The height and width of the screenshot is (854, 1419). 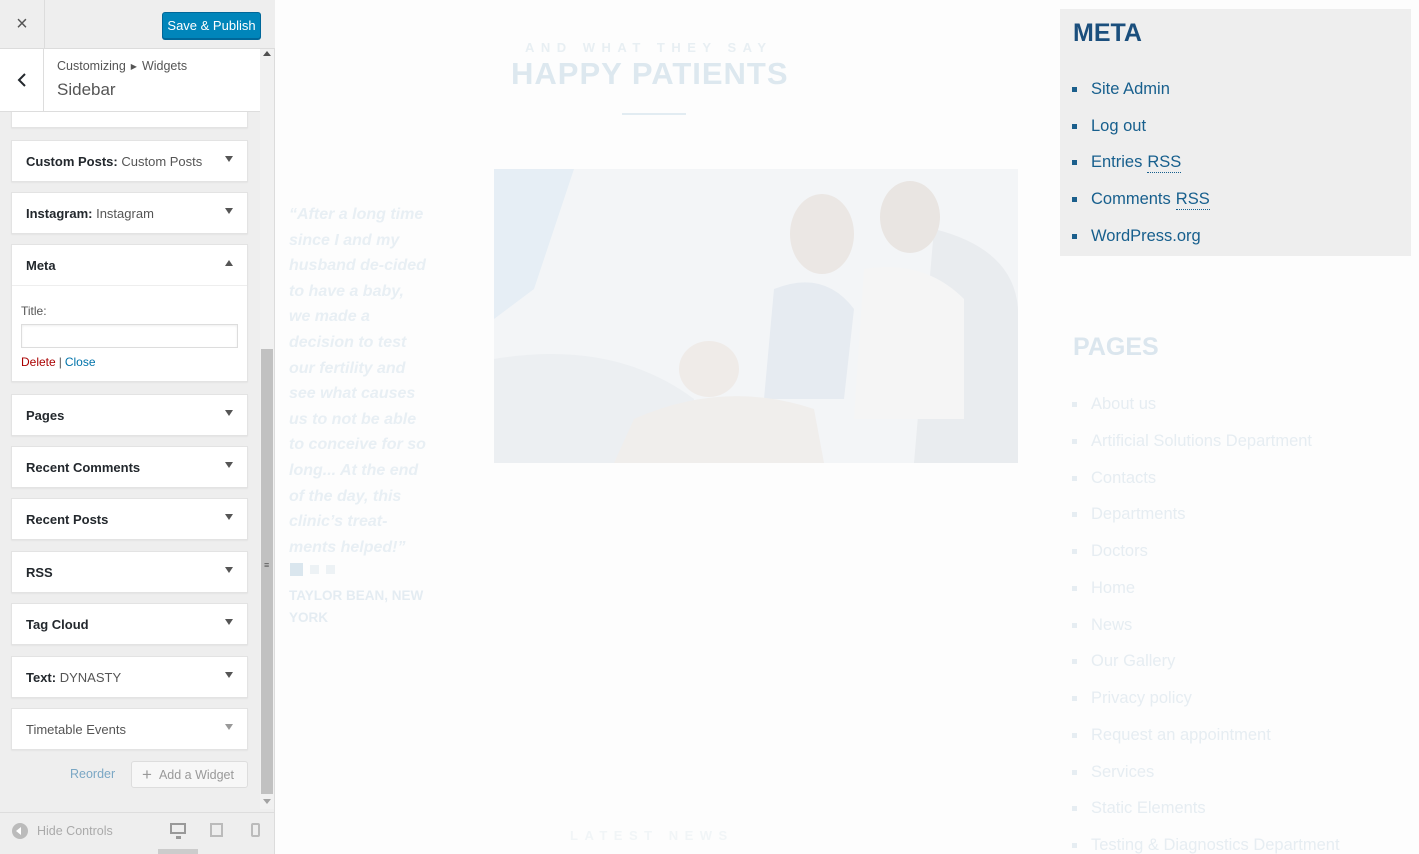 I want to click on scrollbar: ≡, so click(x=267, y=429).